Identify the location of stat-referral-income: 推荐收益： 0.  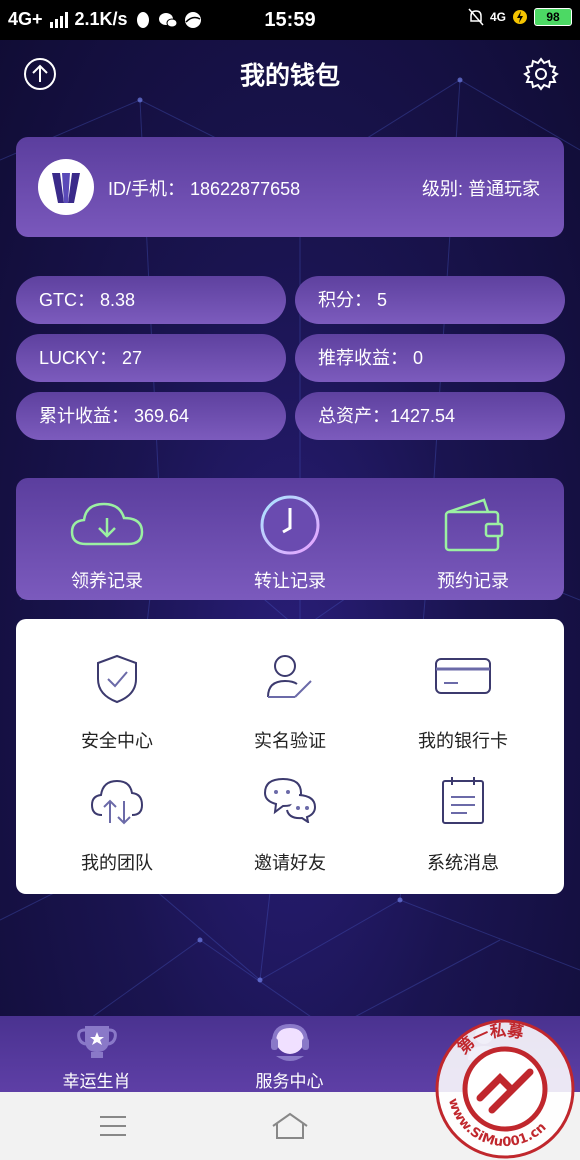
(430, 358).